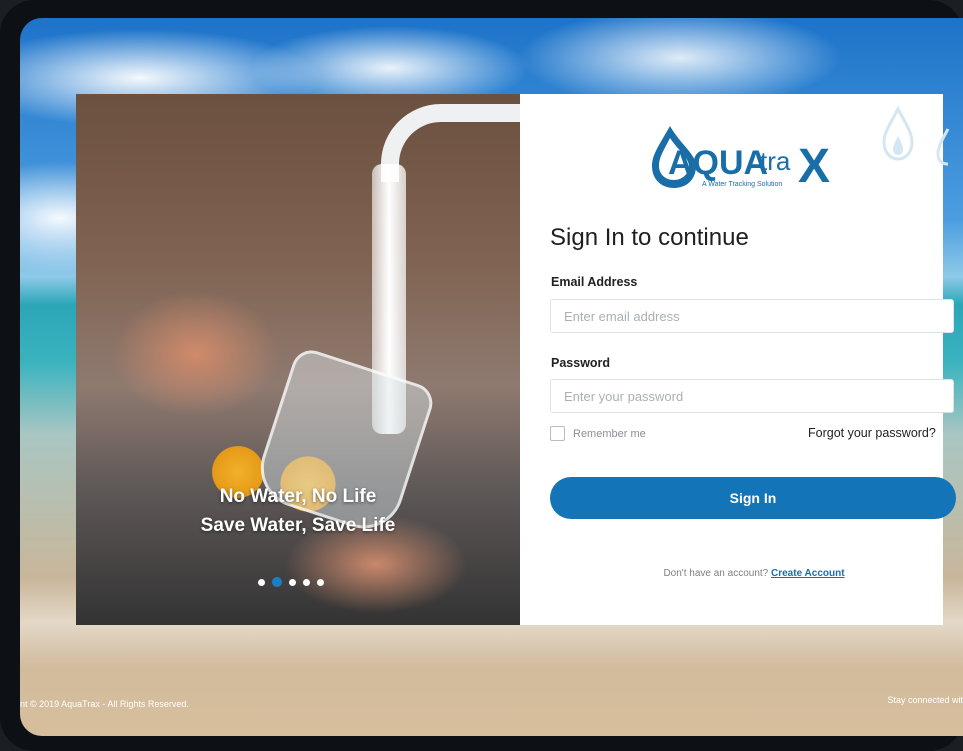 This screenshot has height=751, width=963. I want to click on create-account-link: Create Account, so click(808, 573).